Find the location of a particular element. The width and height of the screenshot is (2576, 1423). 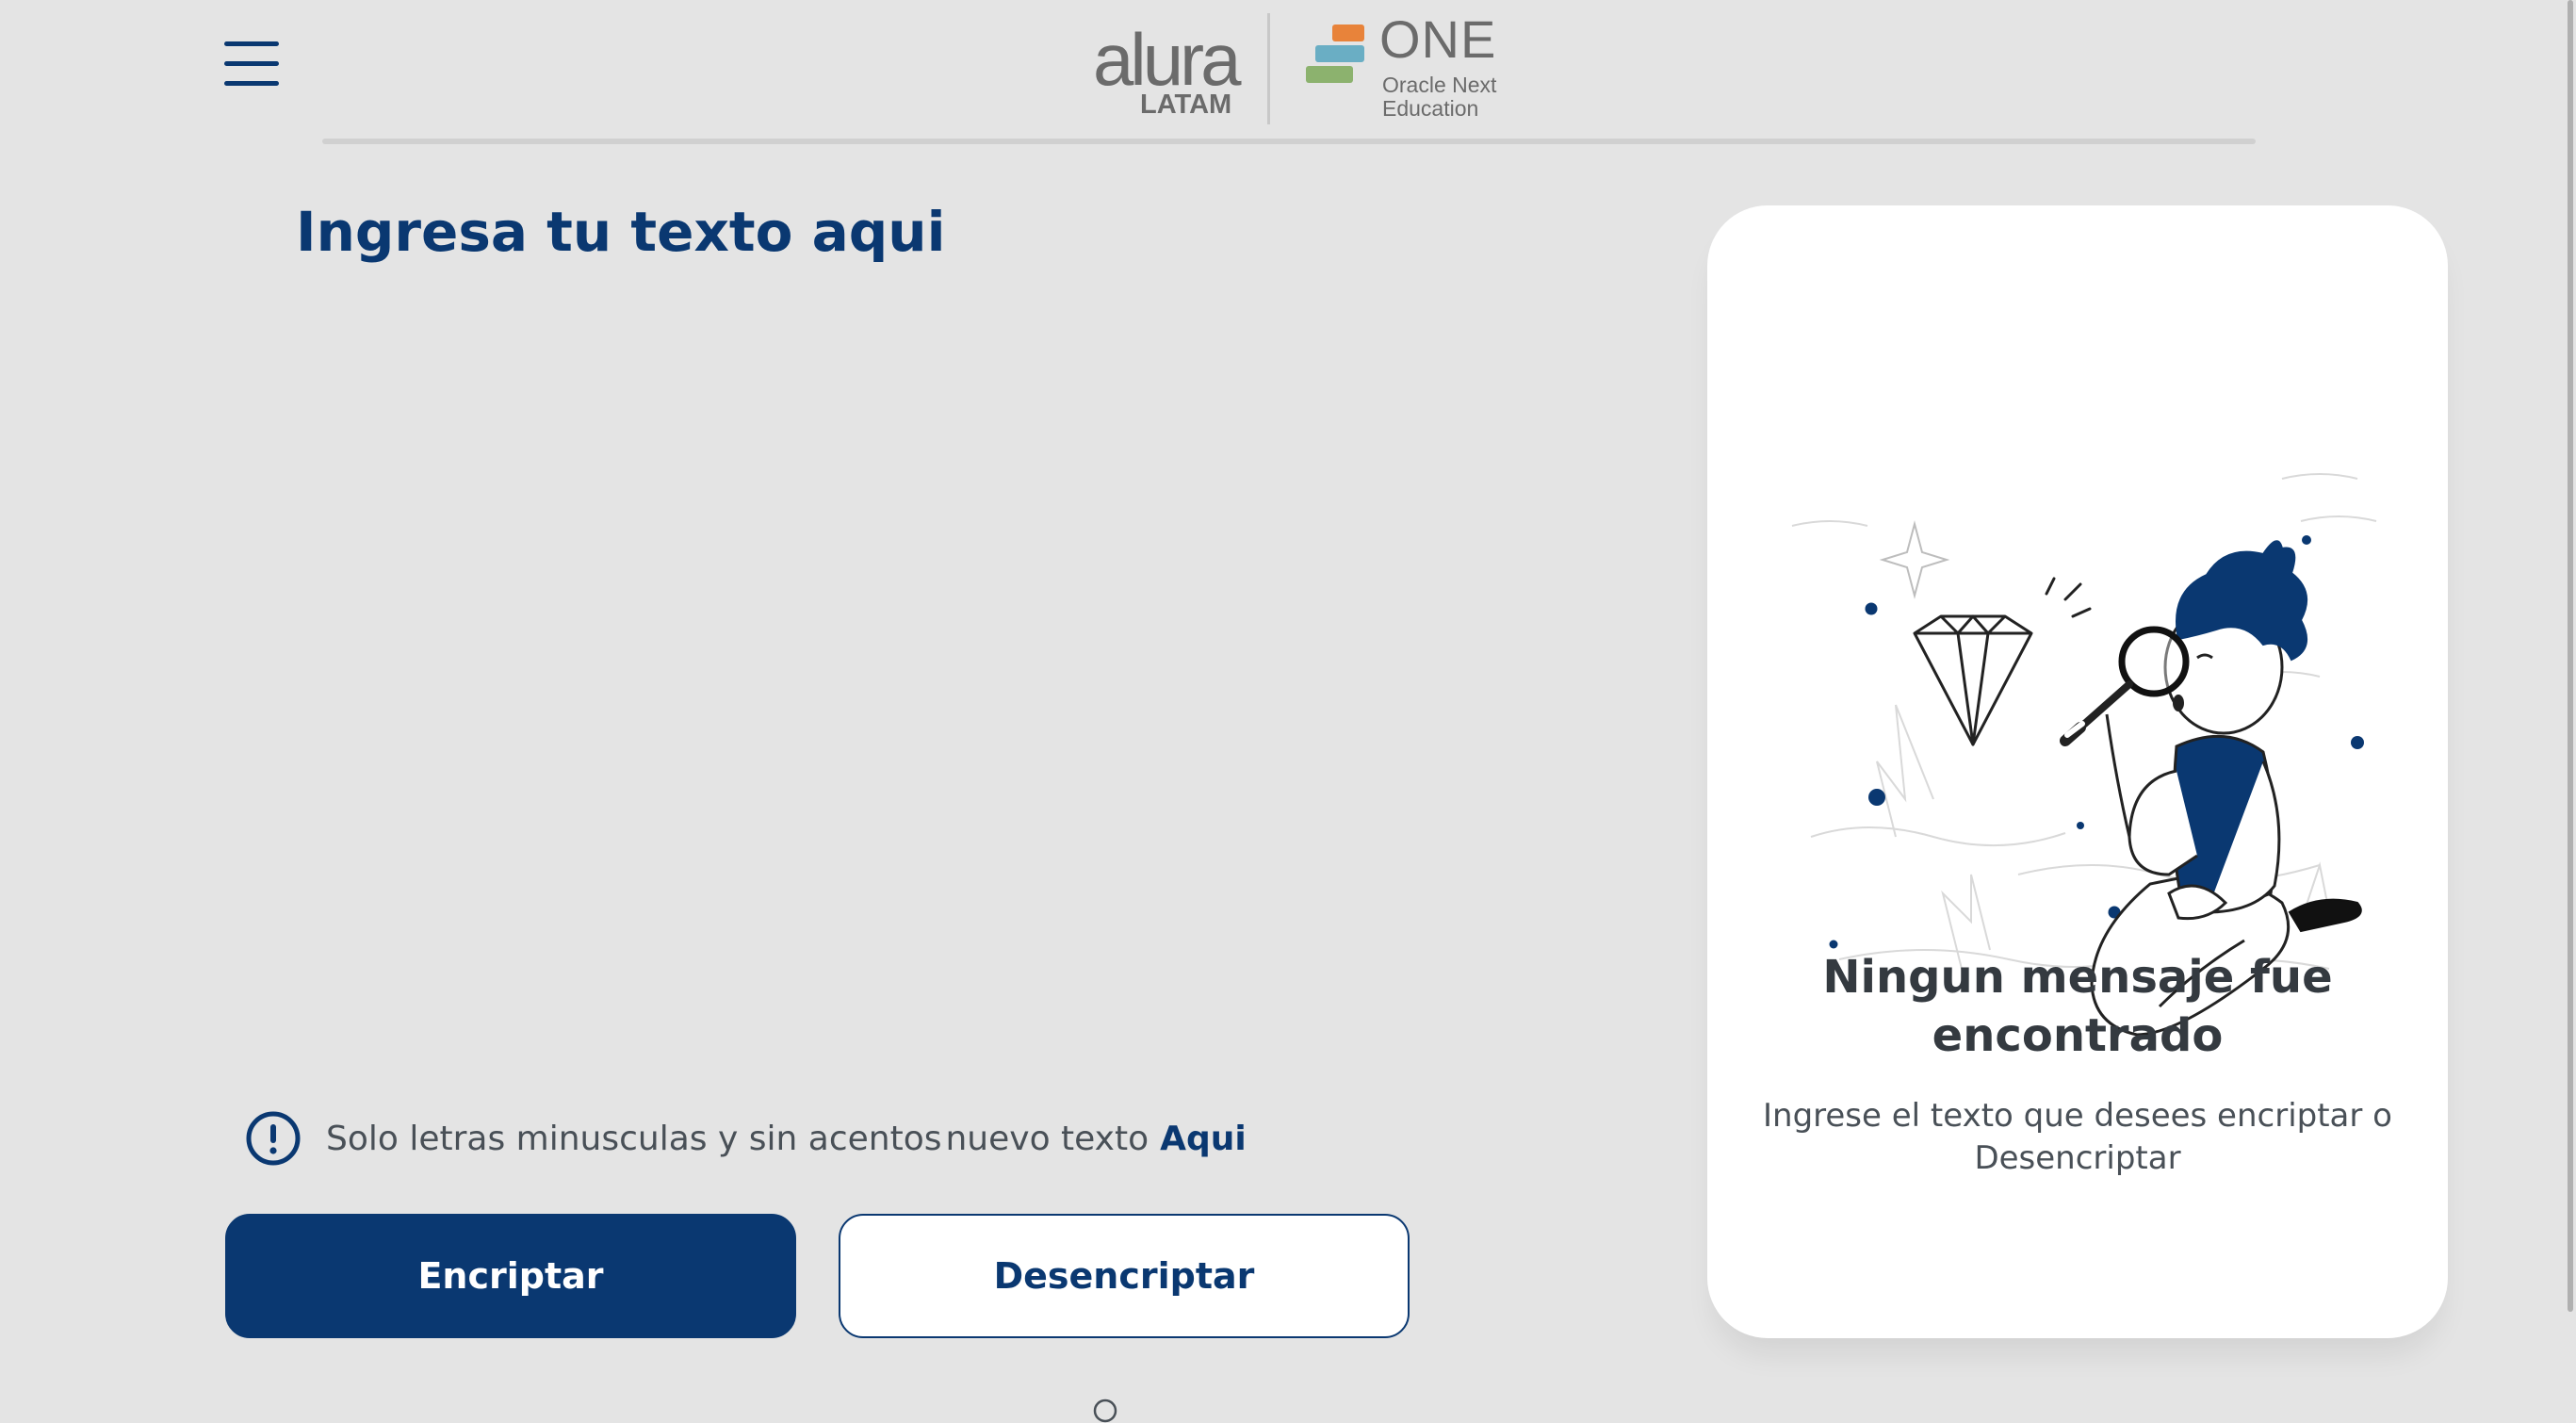

copyright-icon is located at coordinates (1105, 1410).